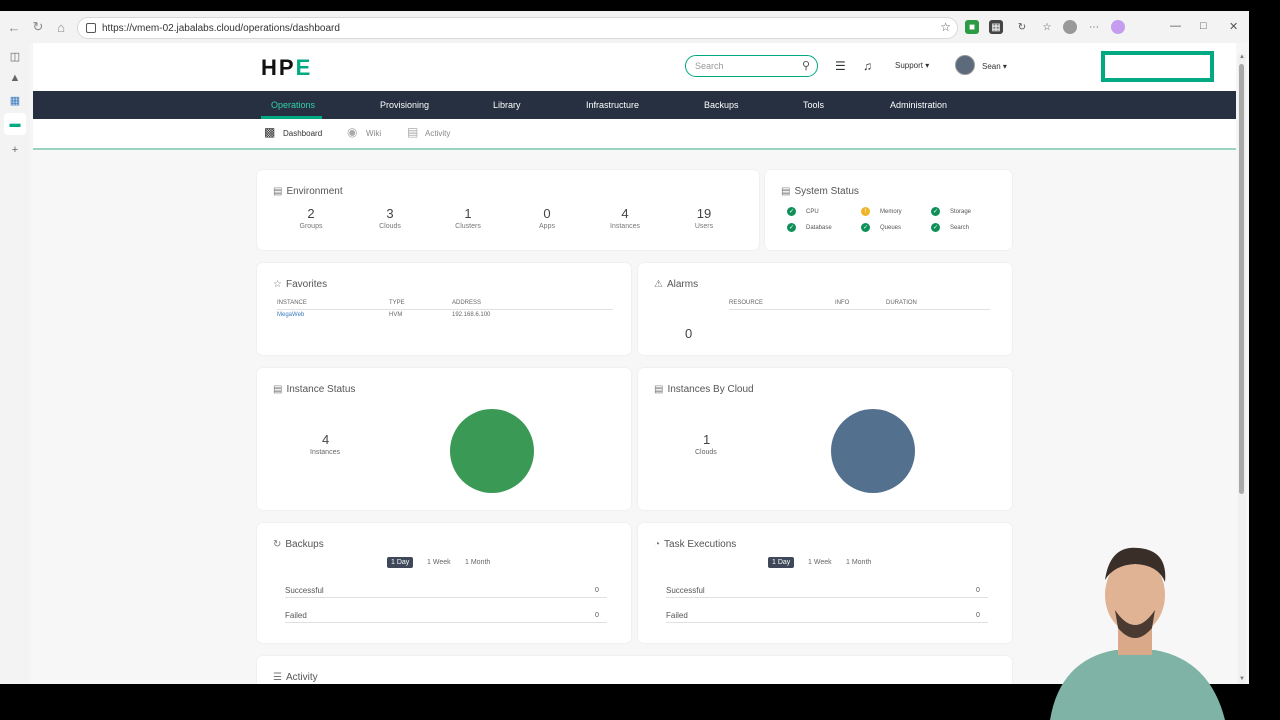 This screenshot has height=720, width=1280. What do you see at coordinates (972, 27) in the screenshot?
I see `extension-icon: ■` at bounding box center [972, 27].